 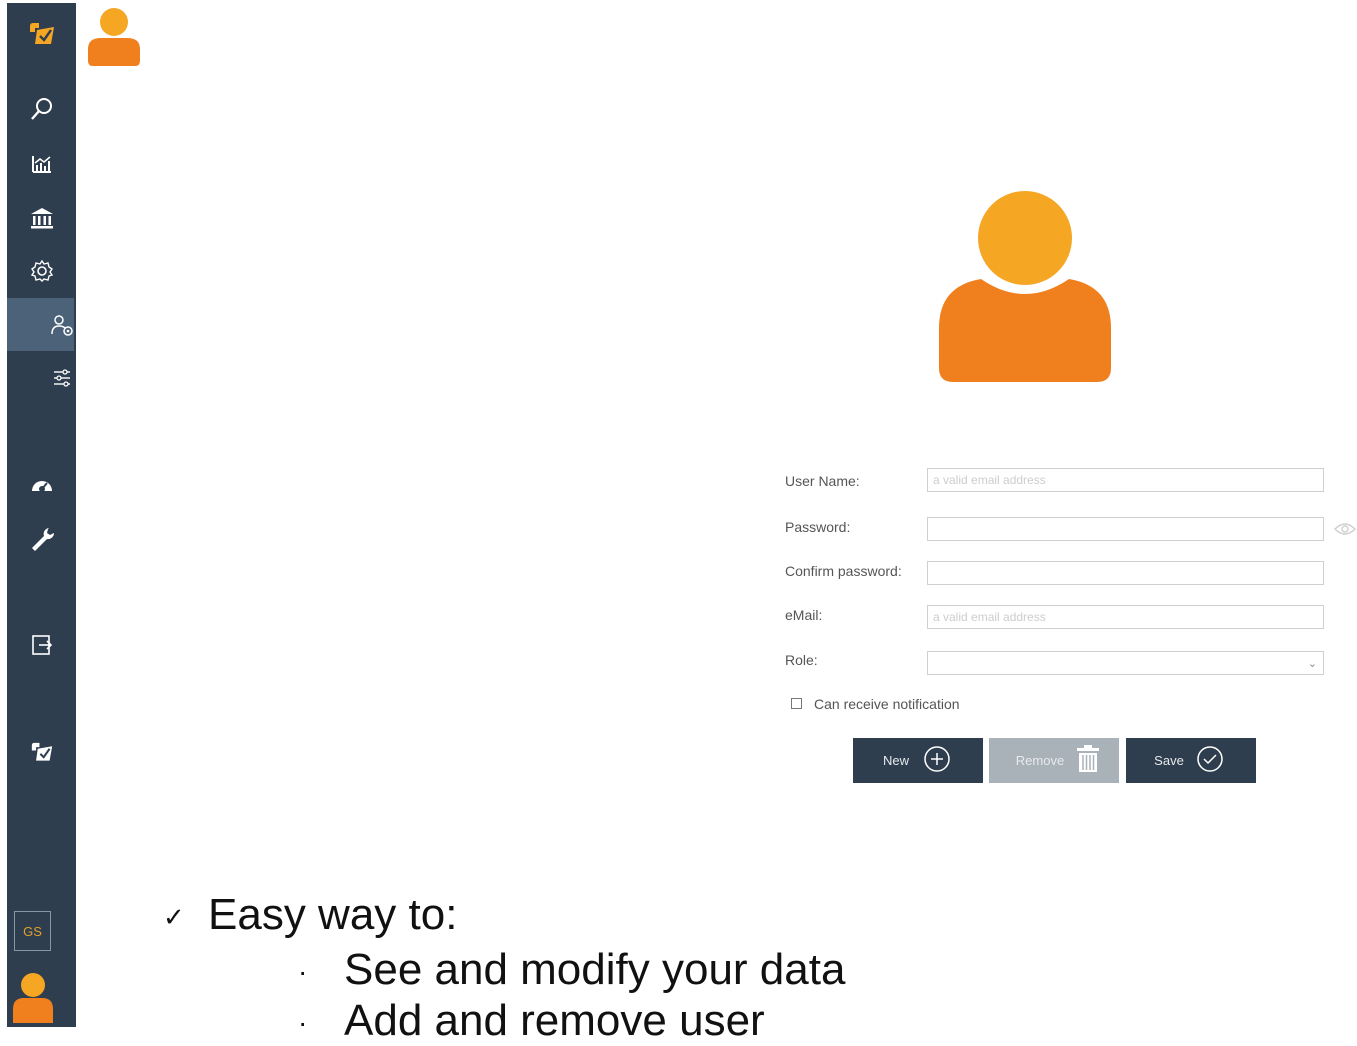 I want to click on new-button: New, so click(x=918, y=760).